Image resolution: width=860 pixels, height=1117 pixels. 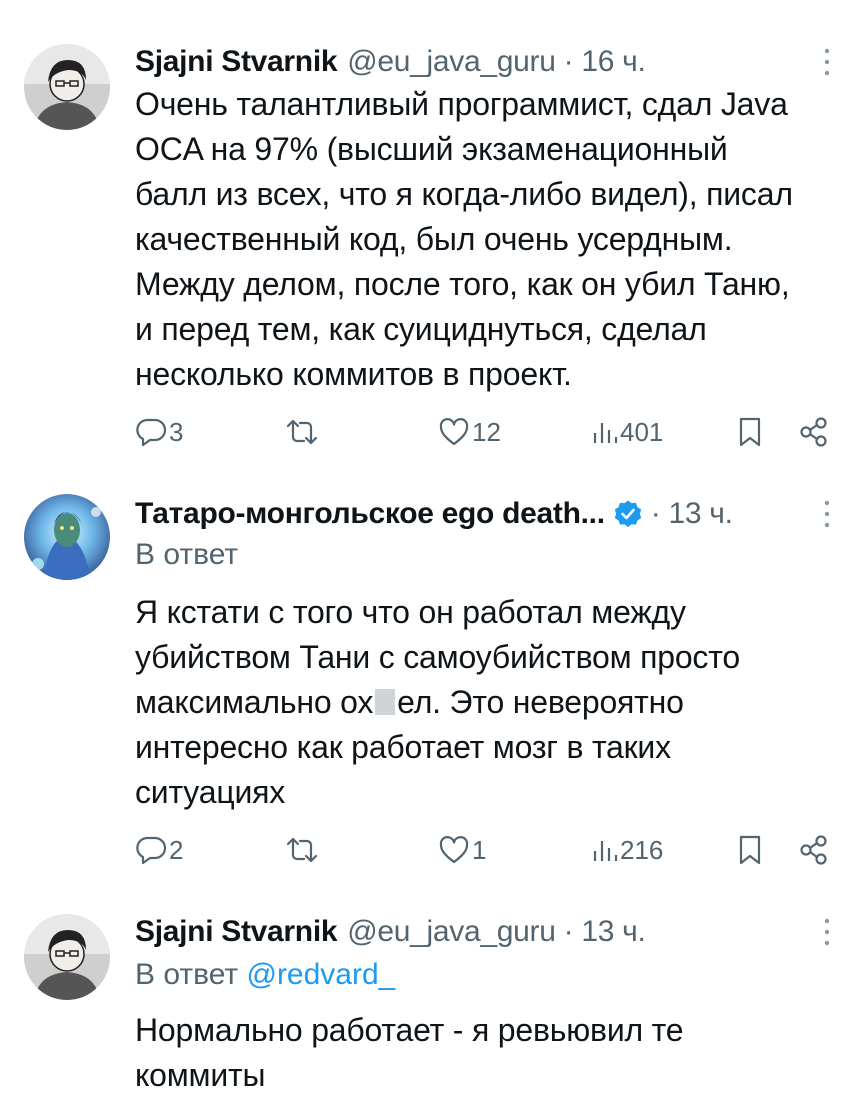 I want to click on tweet-header: Татаро-монгольское ego death... · 13 ч., so click(x=477, y=514).